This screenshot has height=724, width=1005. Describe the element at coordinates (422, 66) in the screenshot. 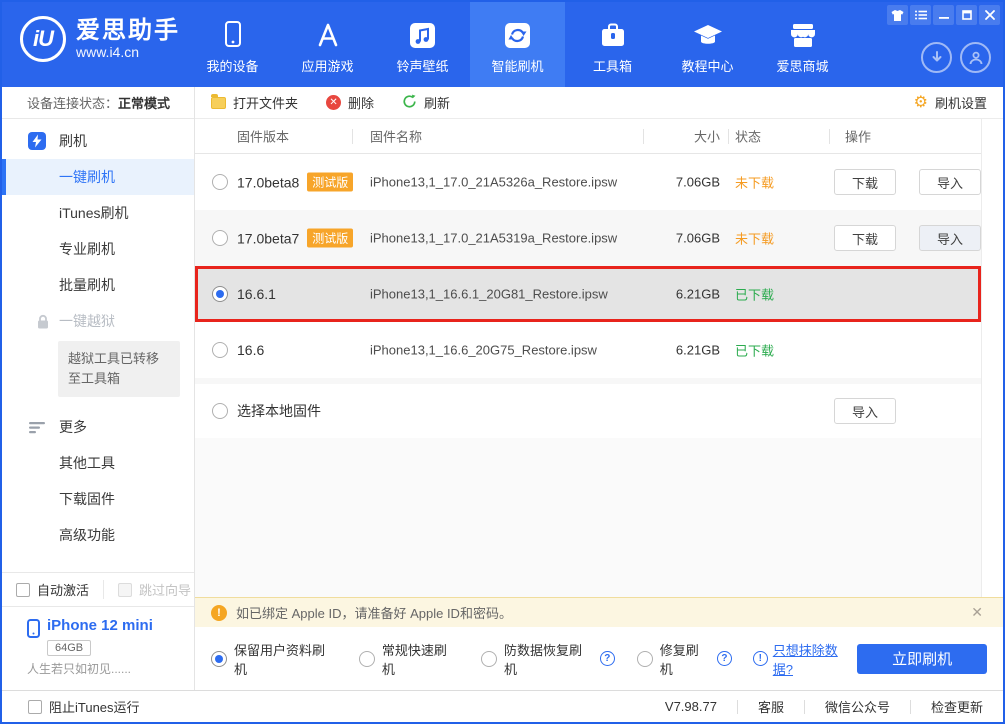

I see `nav-label: 铃声壁纸` at that location.